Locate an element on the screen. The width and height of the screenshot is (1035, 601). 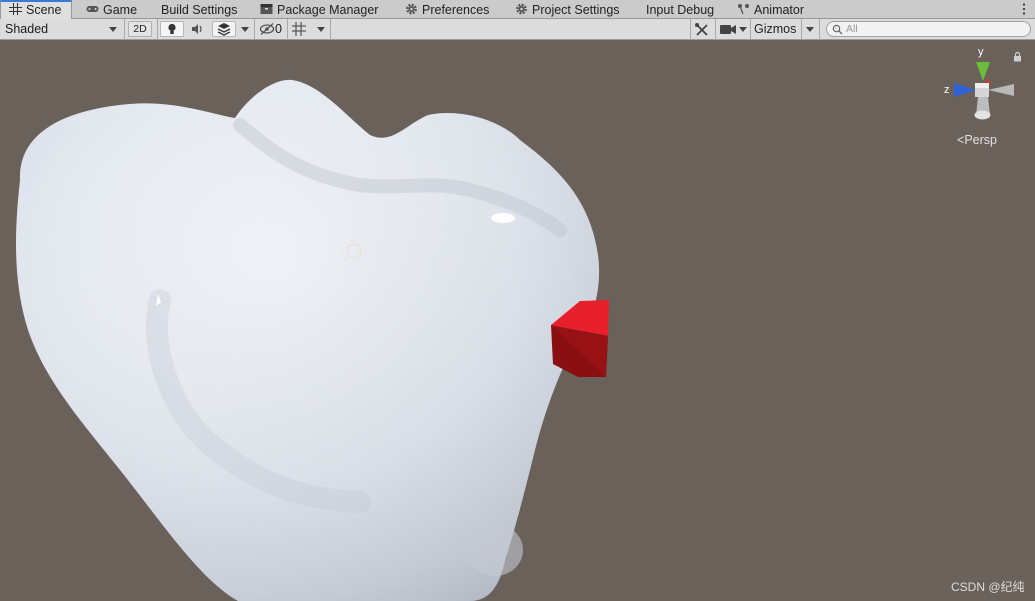
tab-scene: Scene is located at coordinates (36, 9).